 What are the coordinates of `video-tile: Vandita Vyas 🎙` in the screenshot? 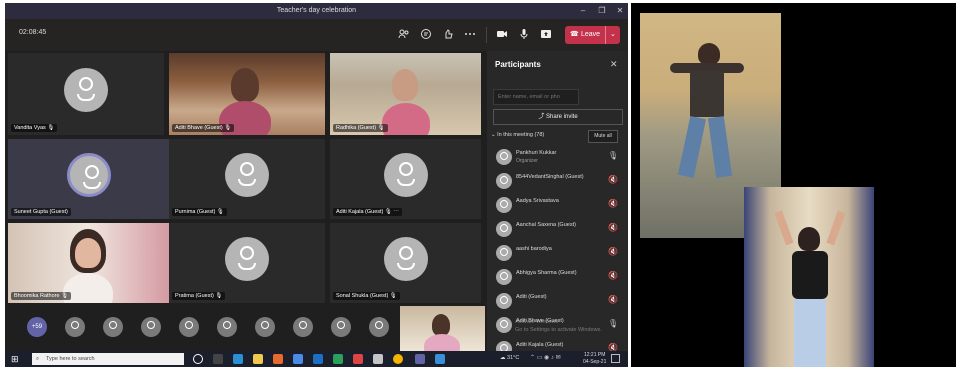 It's located at (86, 94).